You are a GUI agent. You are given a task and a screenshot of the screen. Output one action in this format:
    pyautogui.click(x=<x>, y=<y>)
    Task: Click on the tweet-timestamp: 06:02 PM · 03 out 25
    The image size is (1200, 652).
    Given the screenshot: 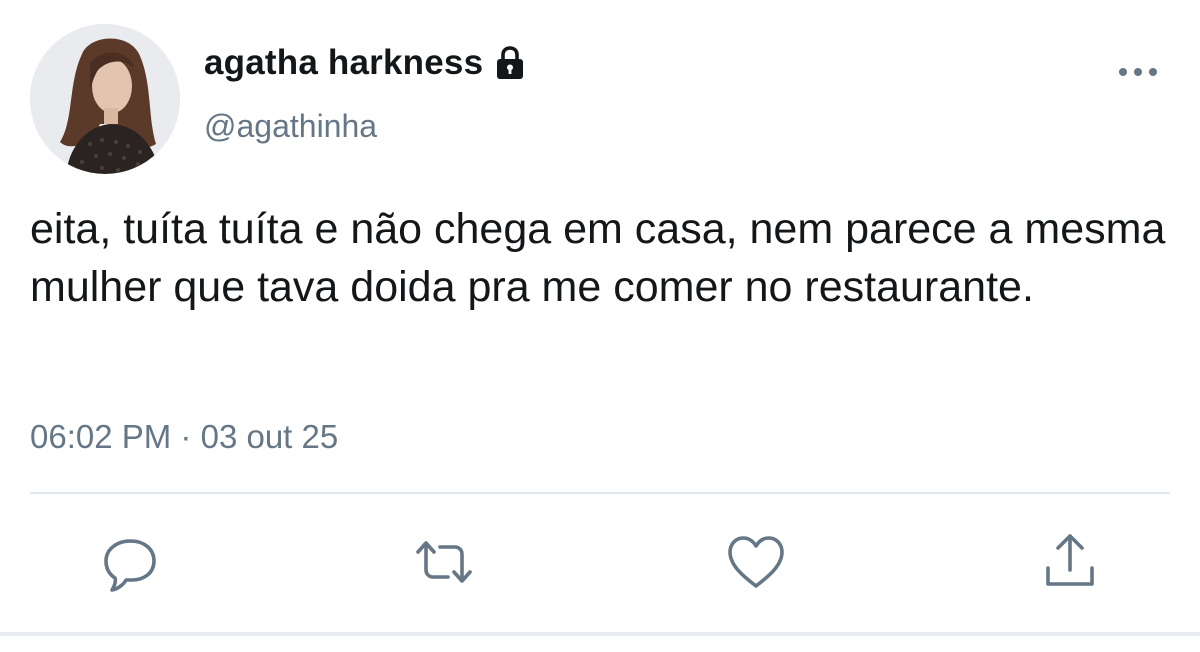 What is the action you would take?
    pyautogui.click(x=184, y=437)
    